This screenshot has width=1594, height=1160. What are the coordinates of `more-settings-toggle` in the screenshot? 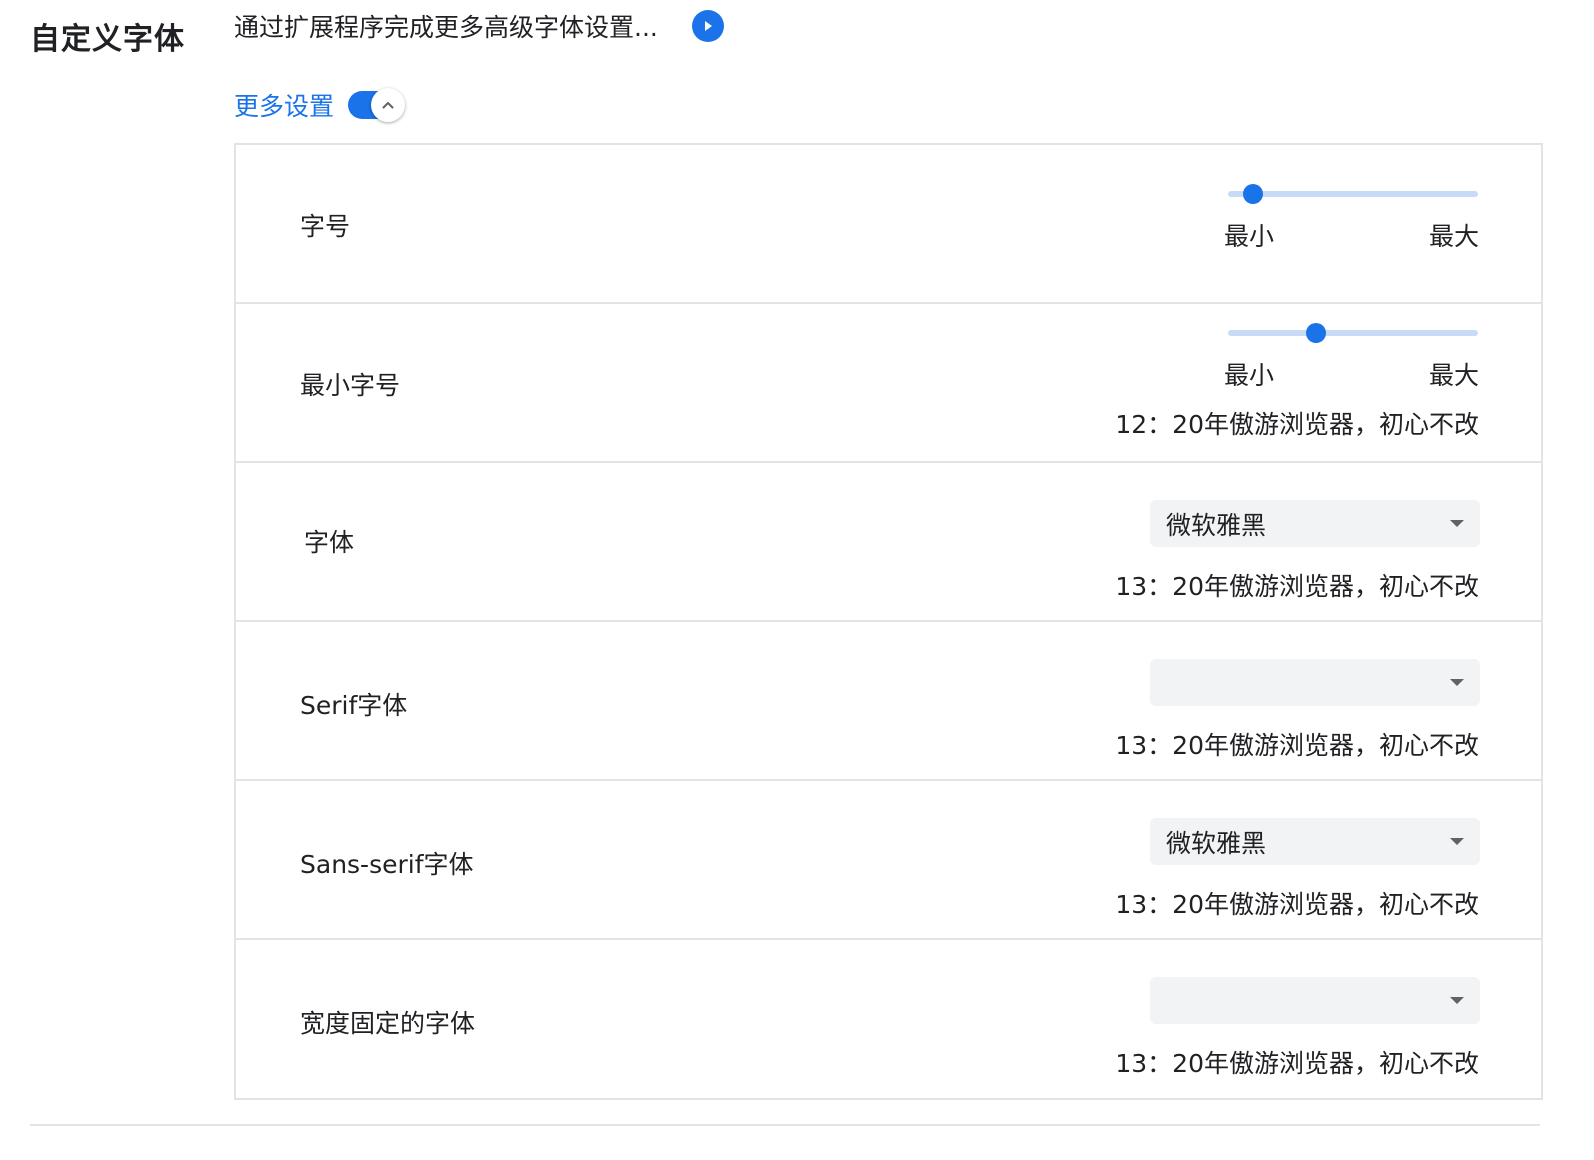 It's located at (377, 105).